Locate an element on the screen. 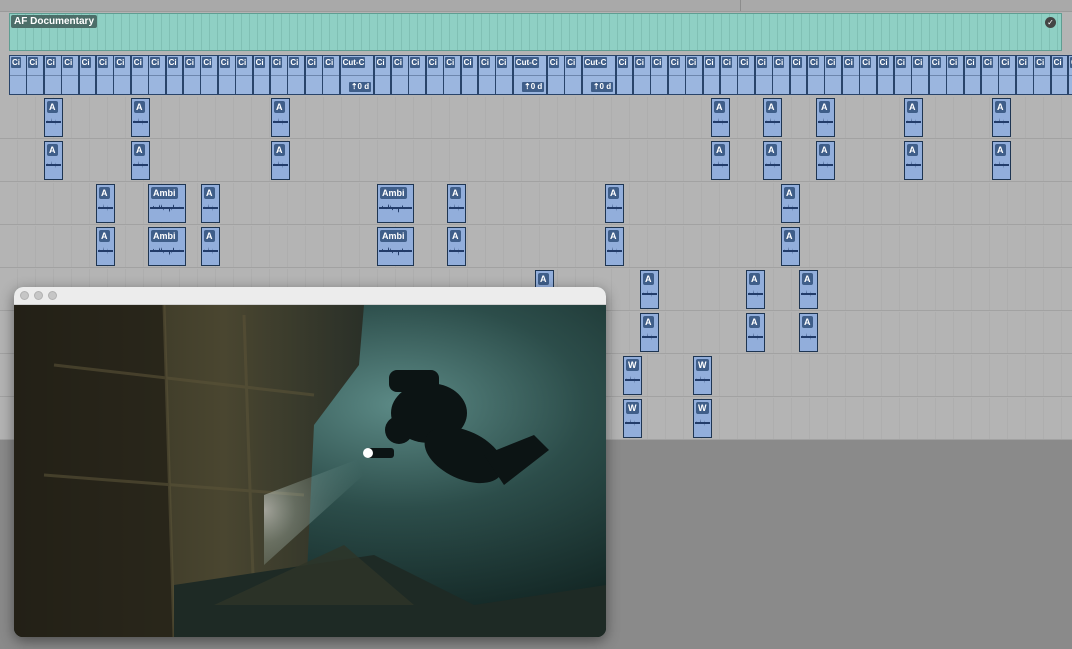 Image resolution: width=1072 pixels, height=649 pixels. timeline-ruler is located at coordinates (536, 6).